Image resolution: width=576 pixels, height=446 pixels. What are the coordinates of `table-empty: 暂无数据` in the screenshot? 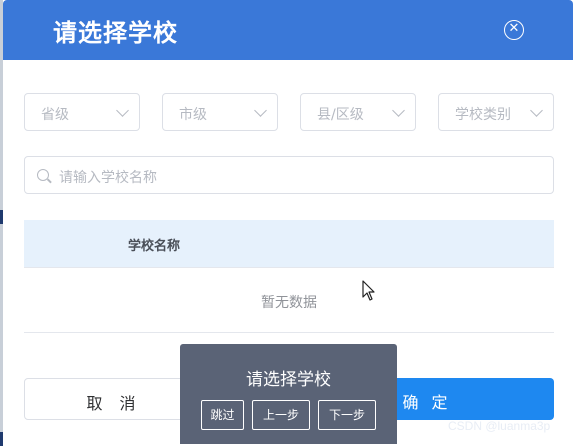 It's located at (289, 300).